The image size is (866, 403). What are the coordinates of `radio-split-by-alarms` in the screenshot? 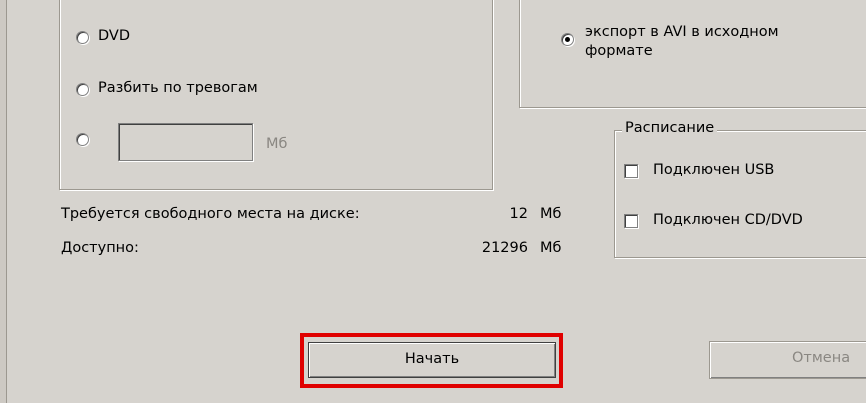 It's located at (82, 89).